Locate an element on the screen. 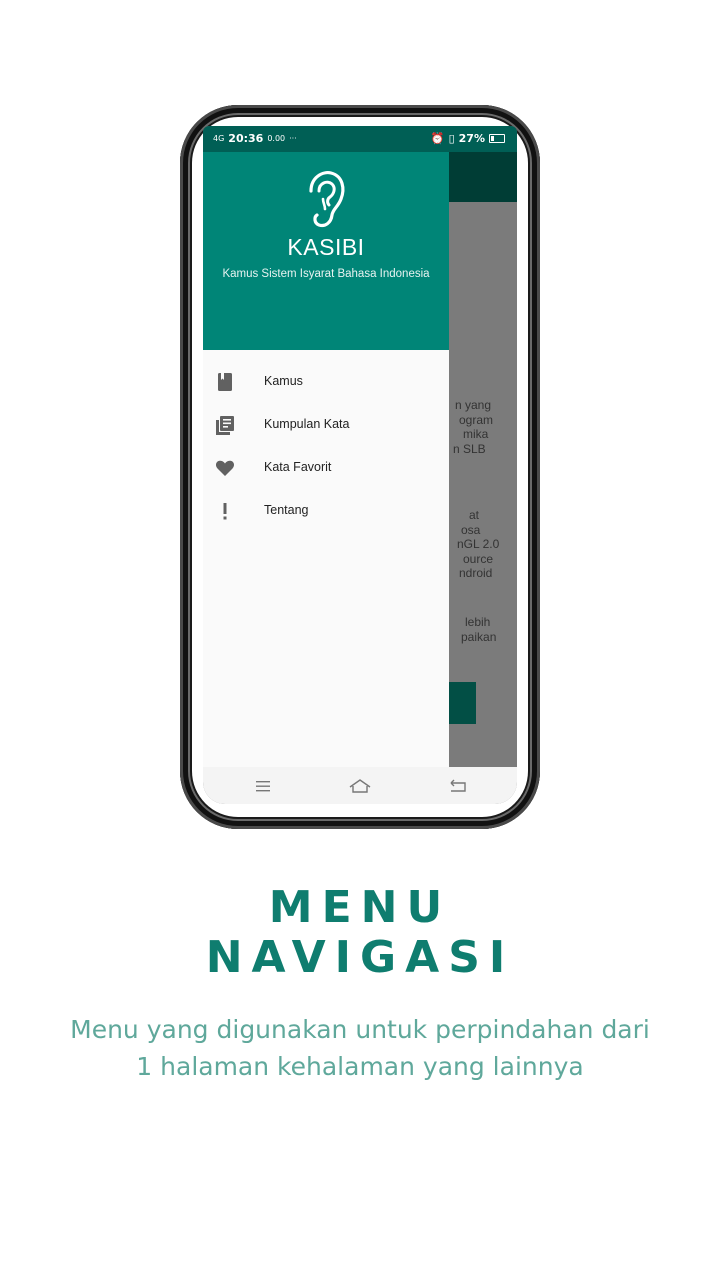  exclamation-icon is located at coordinates (225, 511).